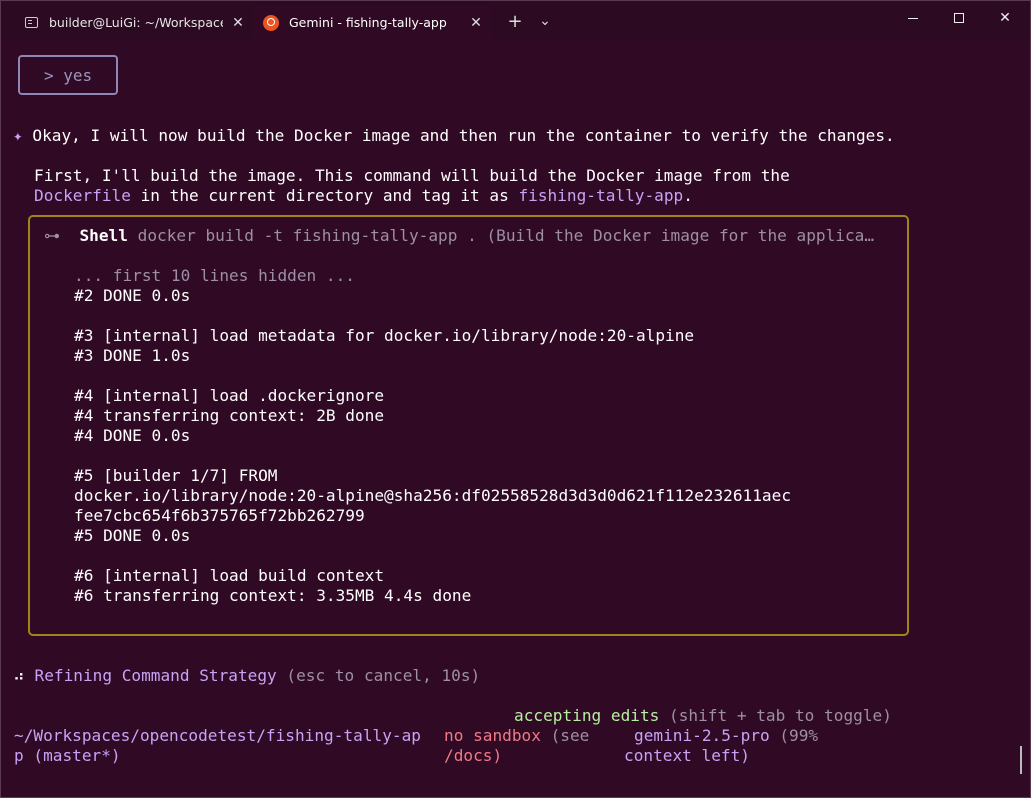  Describe the element at coordinates (271, 22) in the screenshot. I see `ubuntu-icon` at that location.